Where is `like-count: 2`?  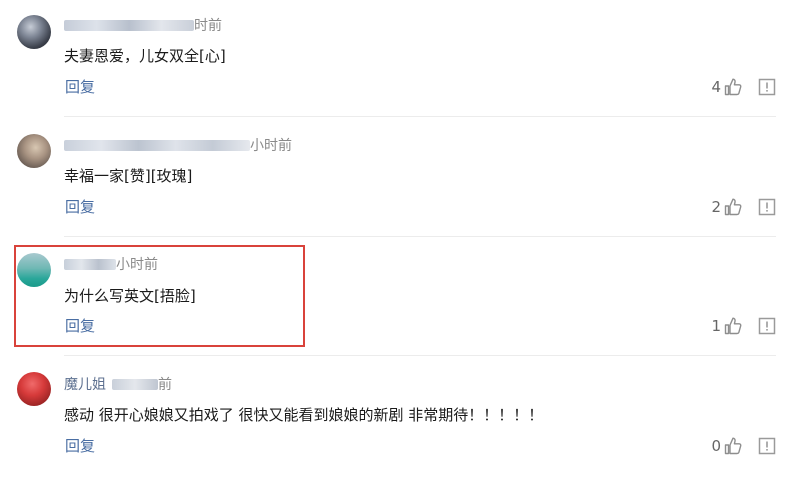
like-count: 2 is located at coordinates (716, 207).